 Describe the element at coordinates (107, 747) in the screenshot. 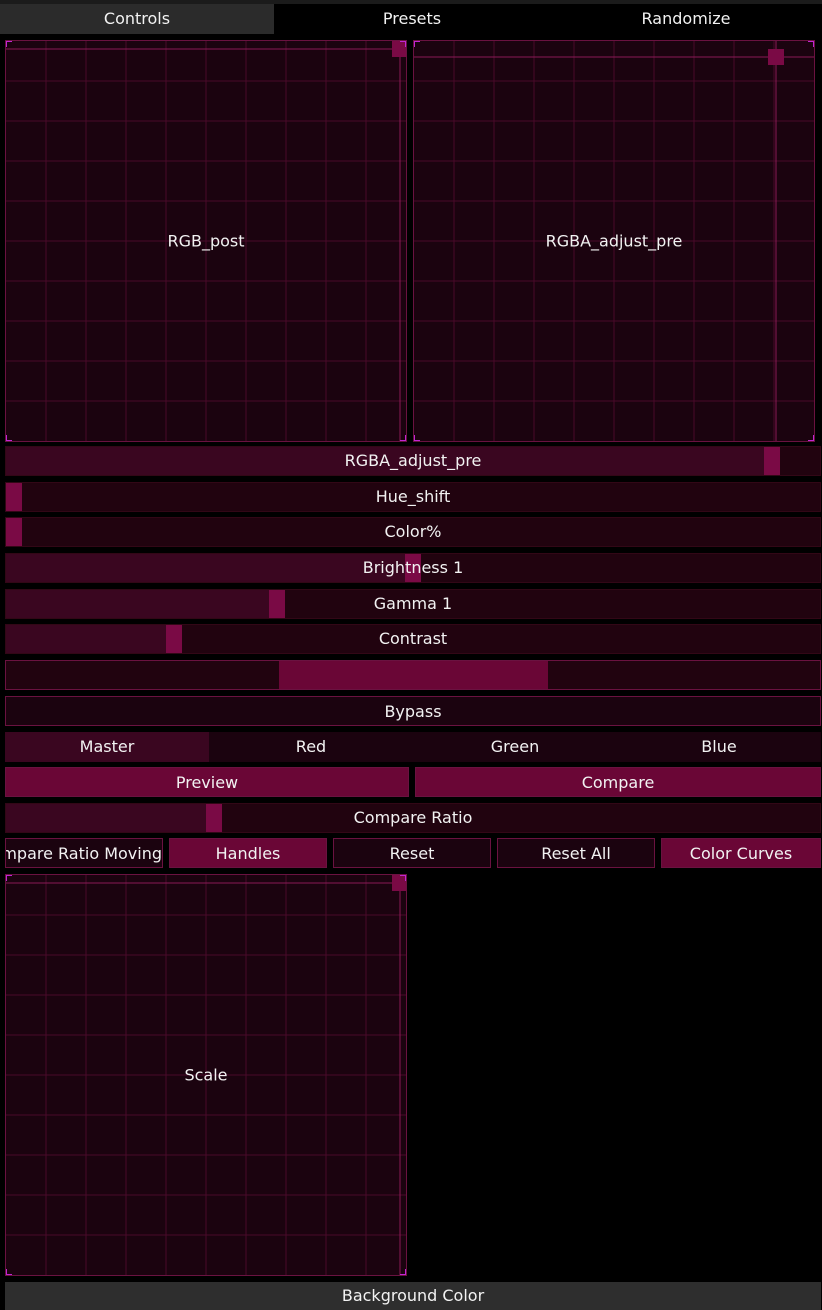

I see `channel-master: Master` at that location.